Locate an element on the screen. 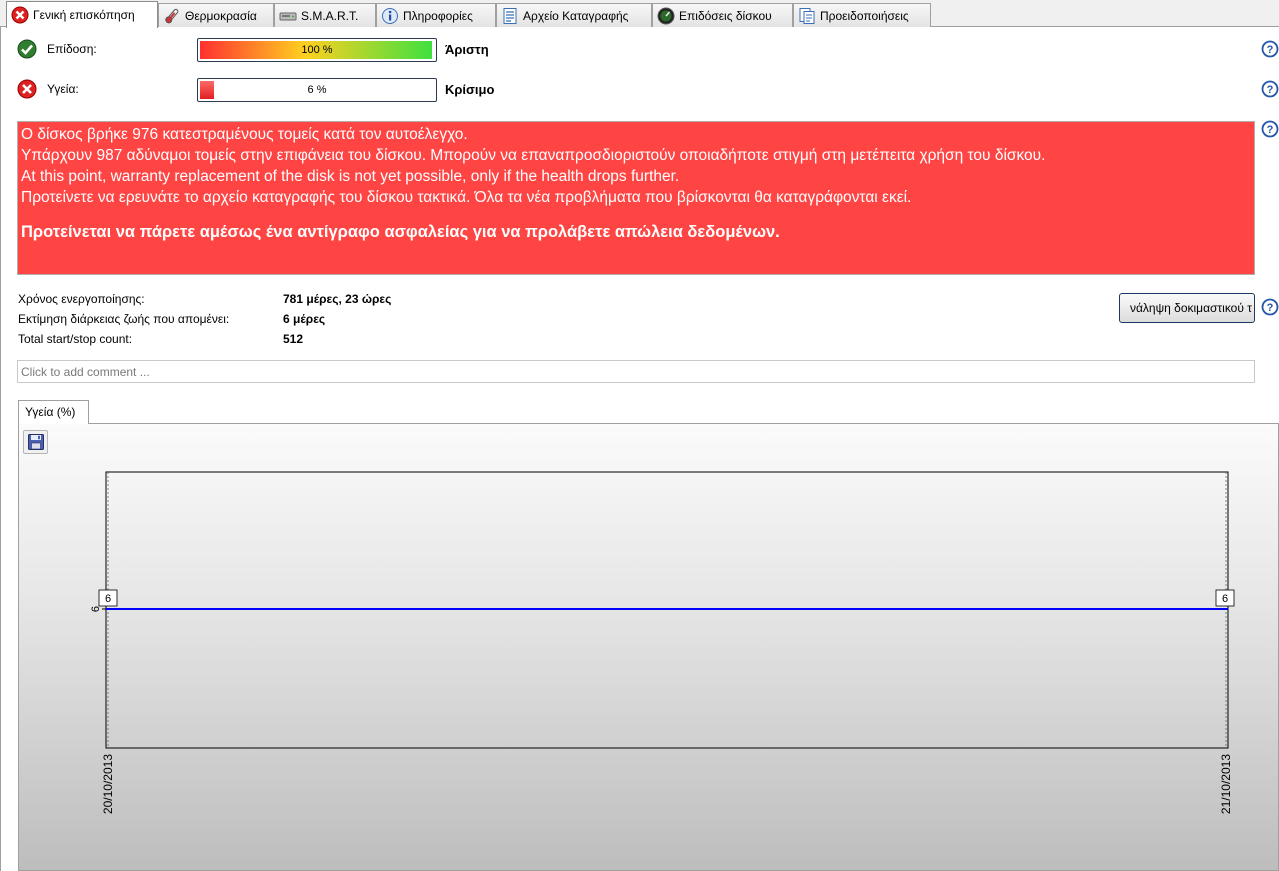  run-test-button: νάληψη δοκιμαστικού τ is located at coordinates (1187, 308).